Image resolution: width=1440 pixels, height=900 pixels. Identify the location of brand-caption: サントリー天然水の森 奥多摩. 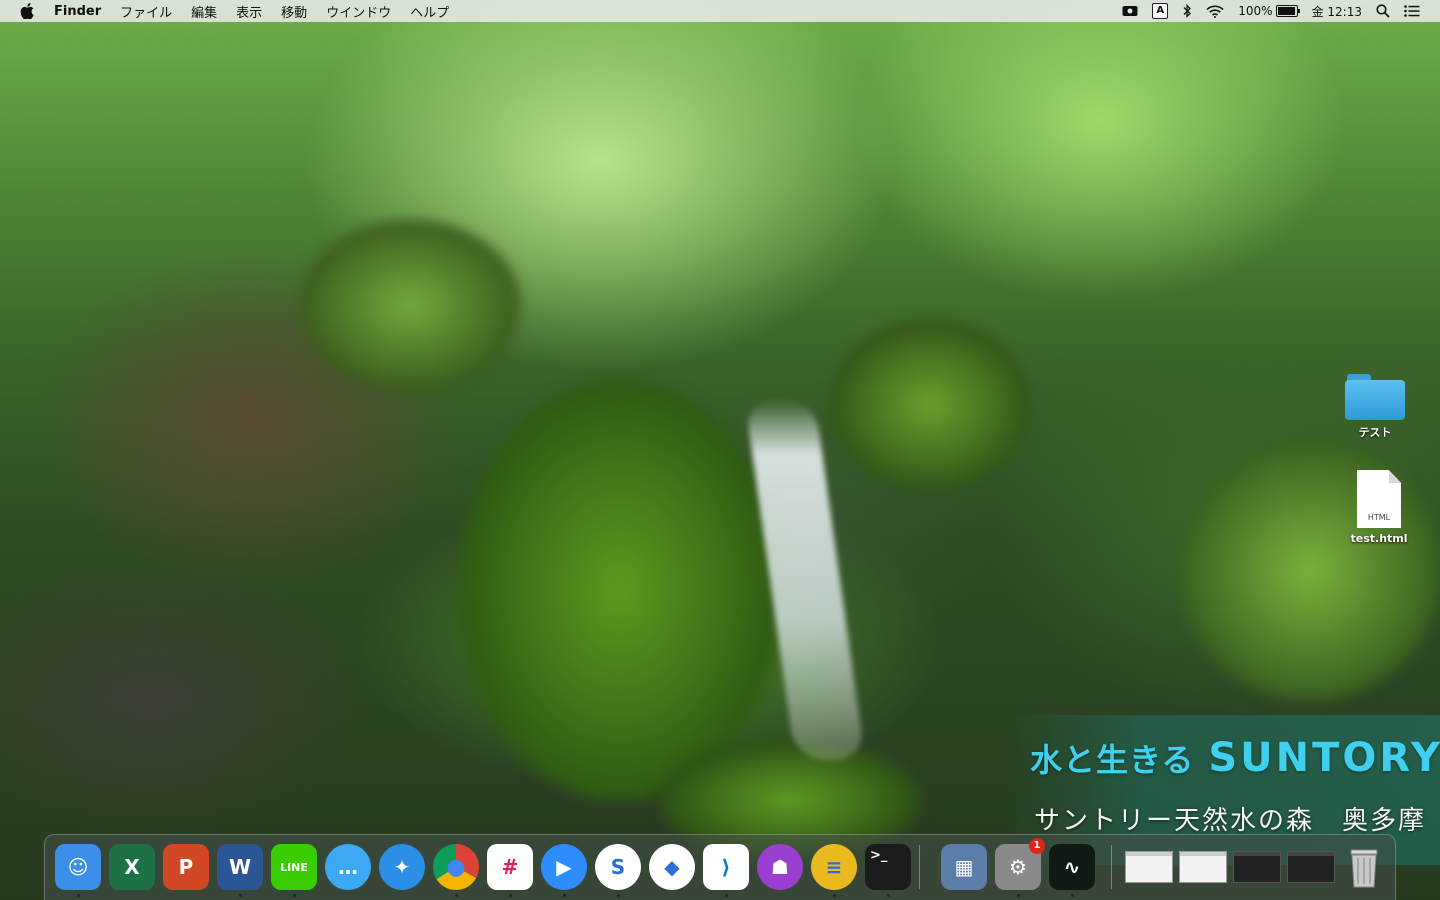
(1230, 821).